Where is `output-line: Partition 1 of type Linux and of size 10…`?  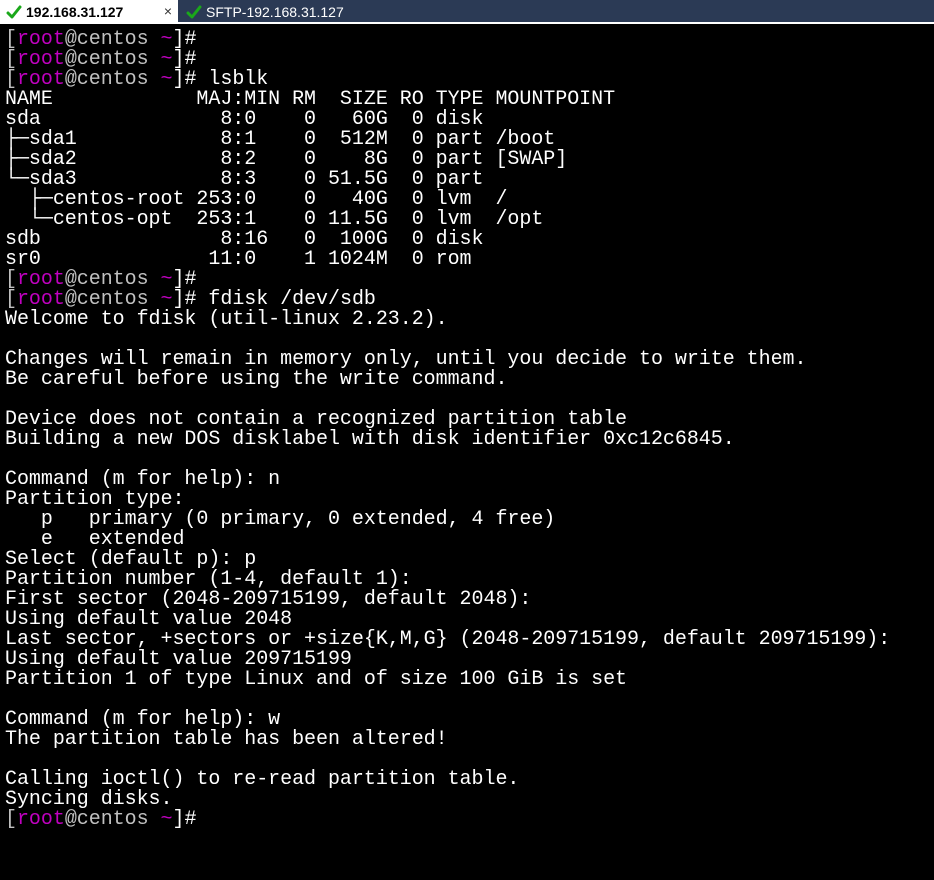
output-line: Partition 1 of type Linux and of size 10… is located at coordinates (316, 679).